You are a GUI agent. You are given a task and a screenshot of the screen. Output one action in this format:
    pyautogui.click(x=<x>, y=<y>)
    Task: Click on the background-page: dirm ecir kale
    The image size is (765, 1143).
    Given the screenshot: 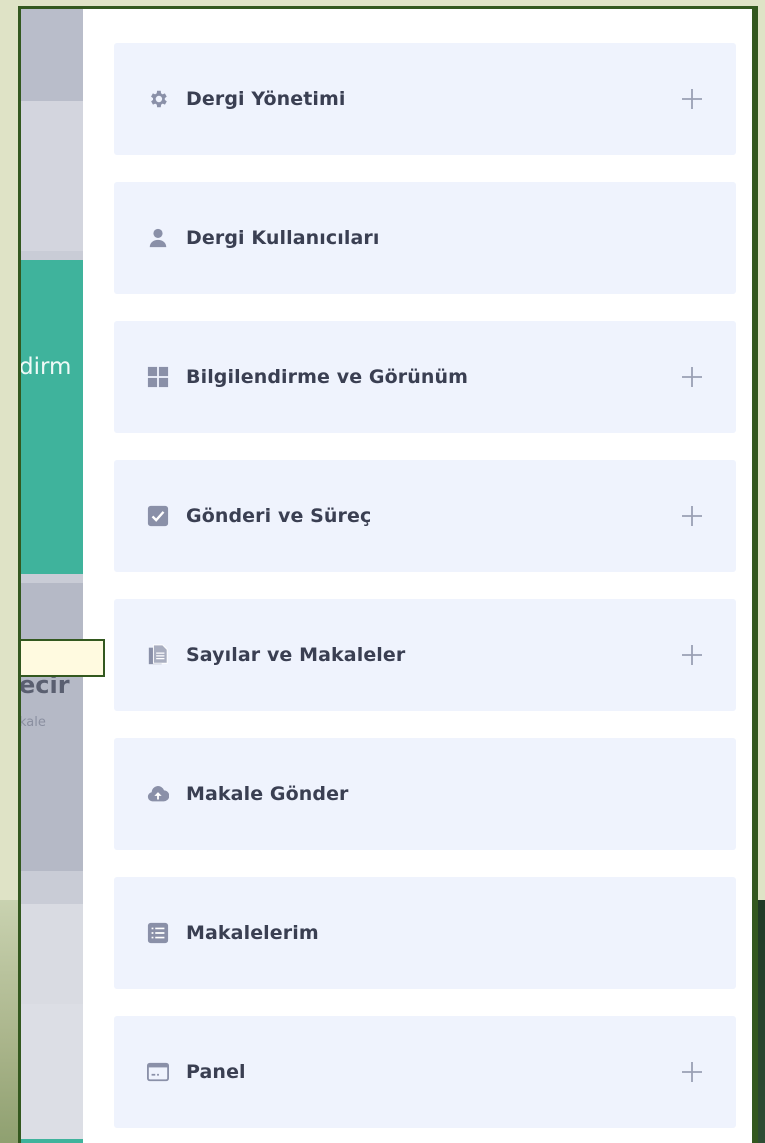 What is the action you would take?
    pyautogui.click(x=52, y=576)
    